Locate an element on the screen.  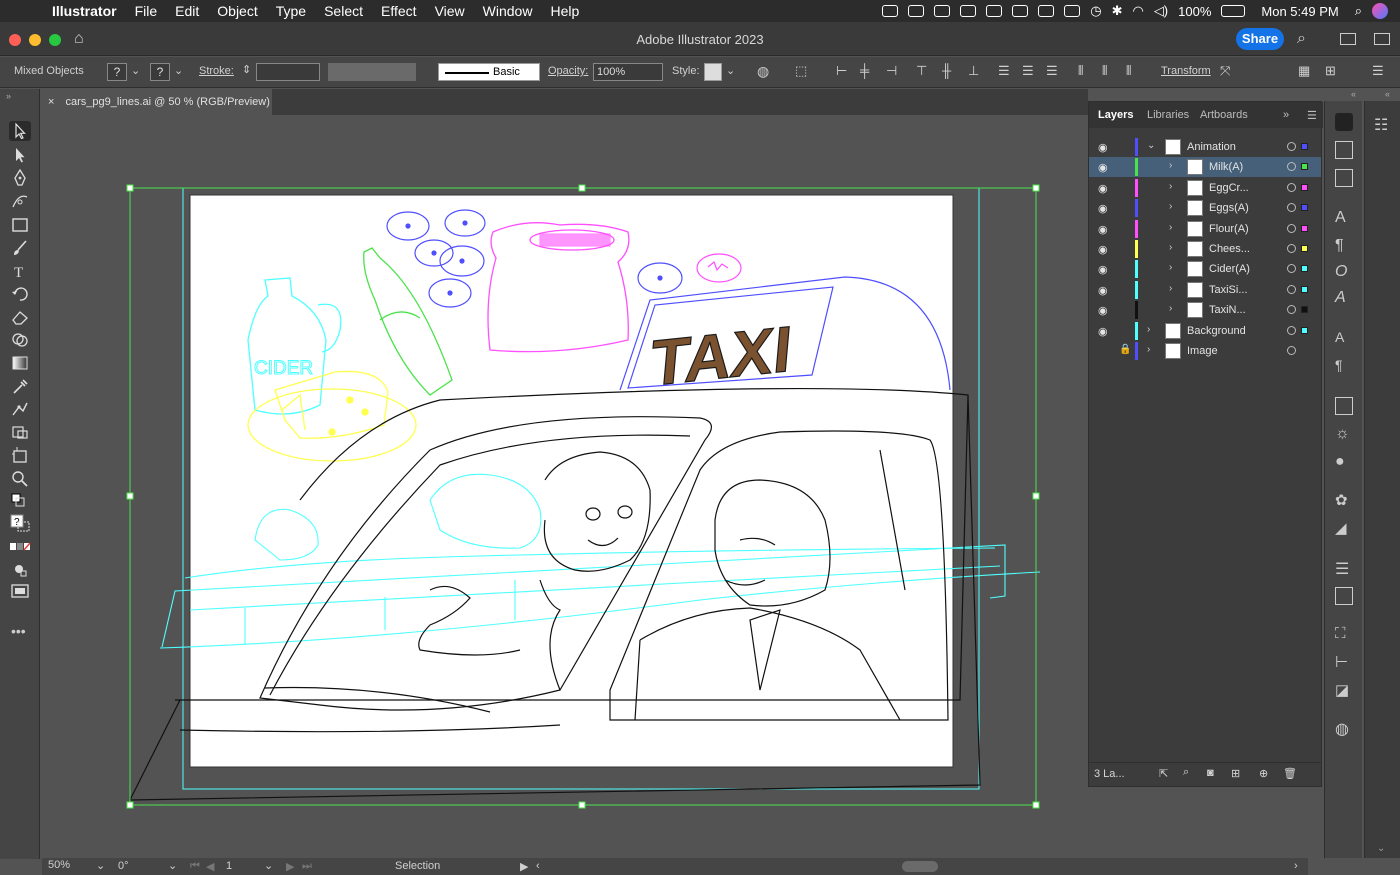
eraser-tool-icon is located at coordinates (20, 317).